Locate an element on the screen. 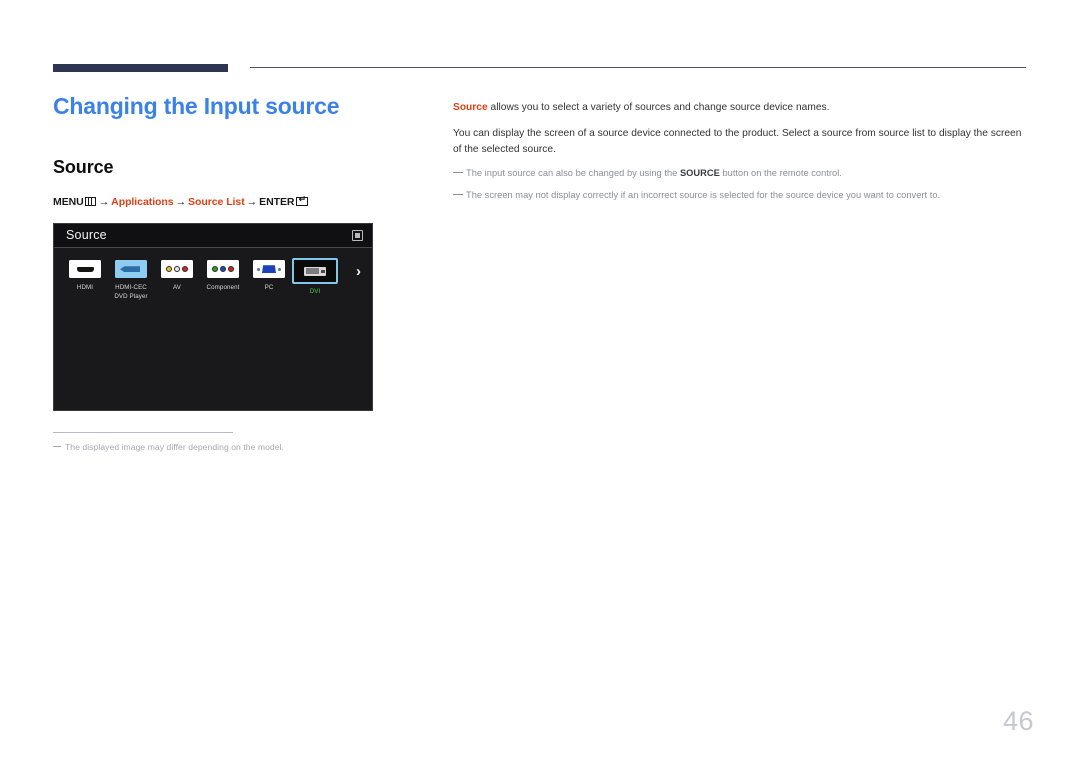  source-label-hdmi-cec: HDMI-CEC DVD Player is located at coordinates (131, 292).